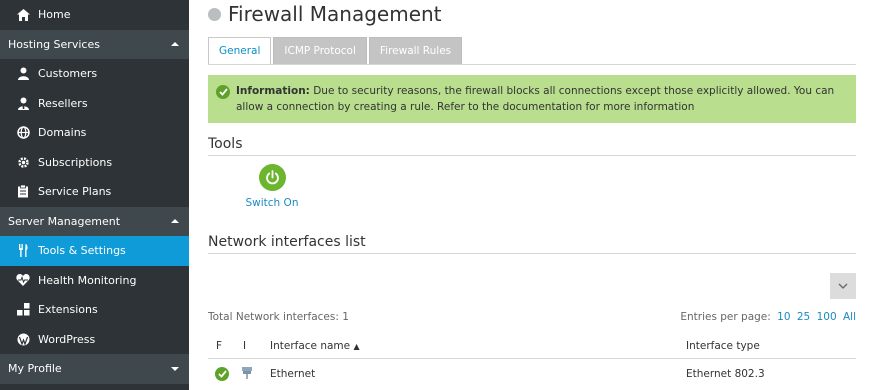  What do you see at coordinates (225, 144) in the screenshot?
I see `tools-heading: Tools` at bounding box center [225, 144].